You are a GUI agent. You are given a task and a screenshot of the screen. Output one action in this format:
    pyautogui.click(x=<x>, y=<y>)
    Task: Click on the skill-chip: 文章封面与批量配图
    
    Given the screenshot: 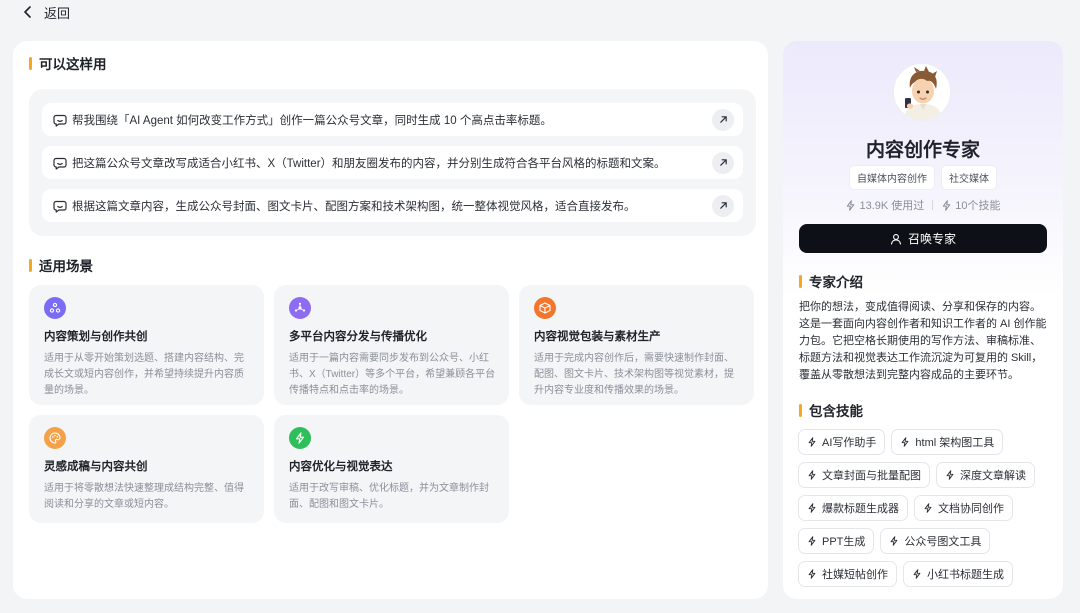 What is the action you would take?
    pyautogui.click(x=864, y=475)
    